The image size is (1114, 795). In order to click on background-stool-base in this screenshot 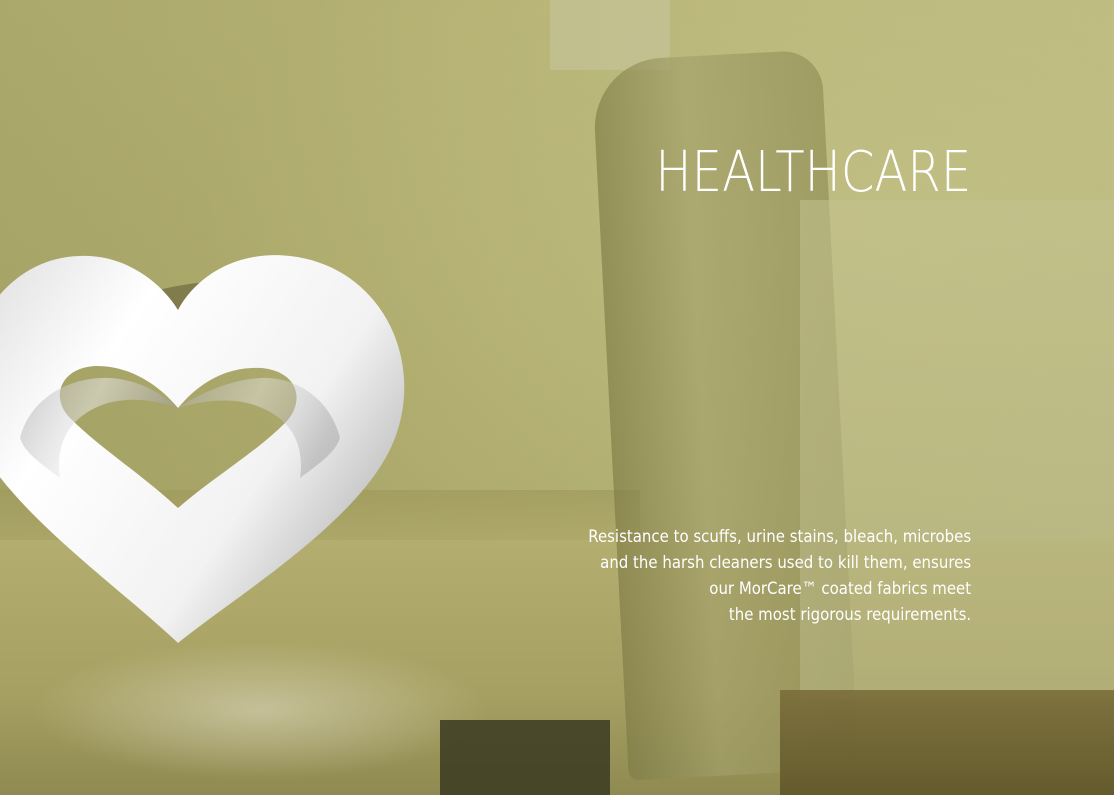, I will do `click(260, 710)`.